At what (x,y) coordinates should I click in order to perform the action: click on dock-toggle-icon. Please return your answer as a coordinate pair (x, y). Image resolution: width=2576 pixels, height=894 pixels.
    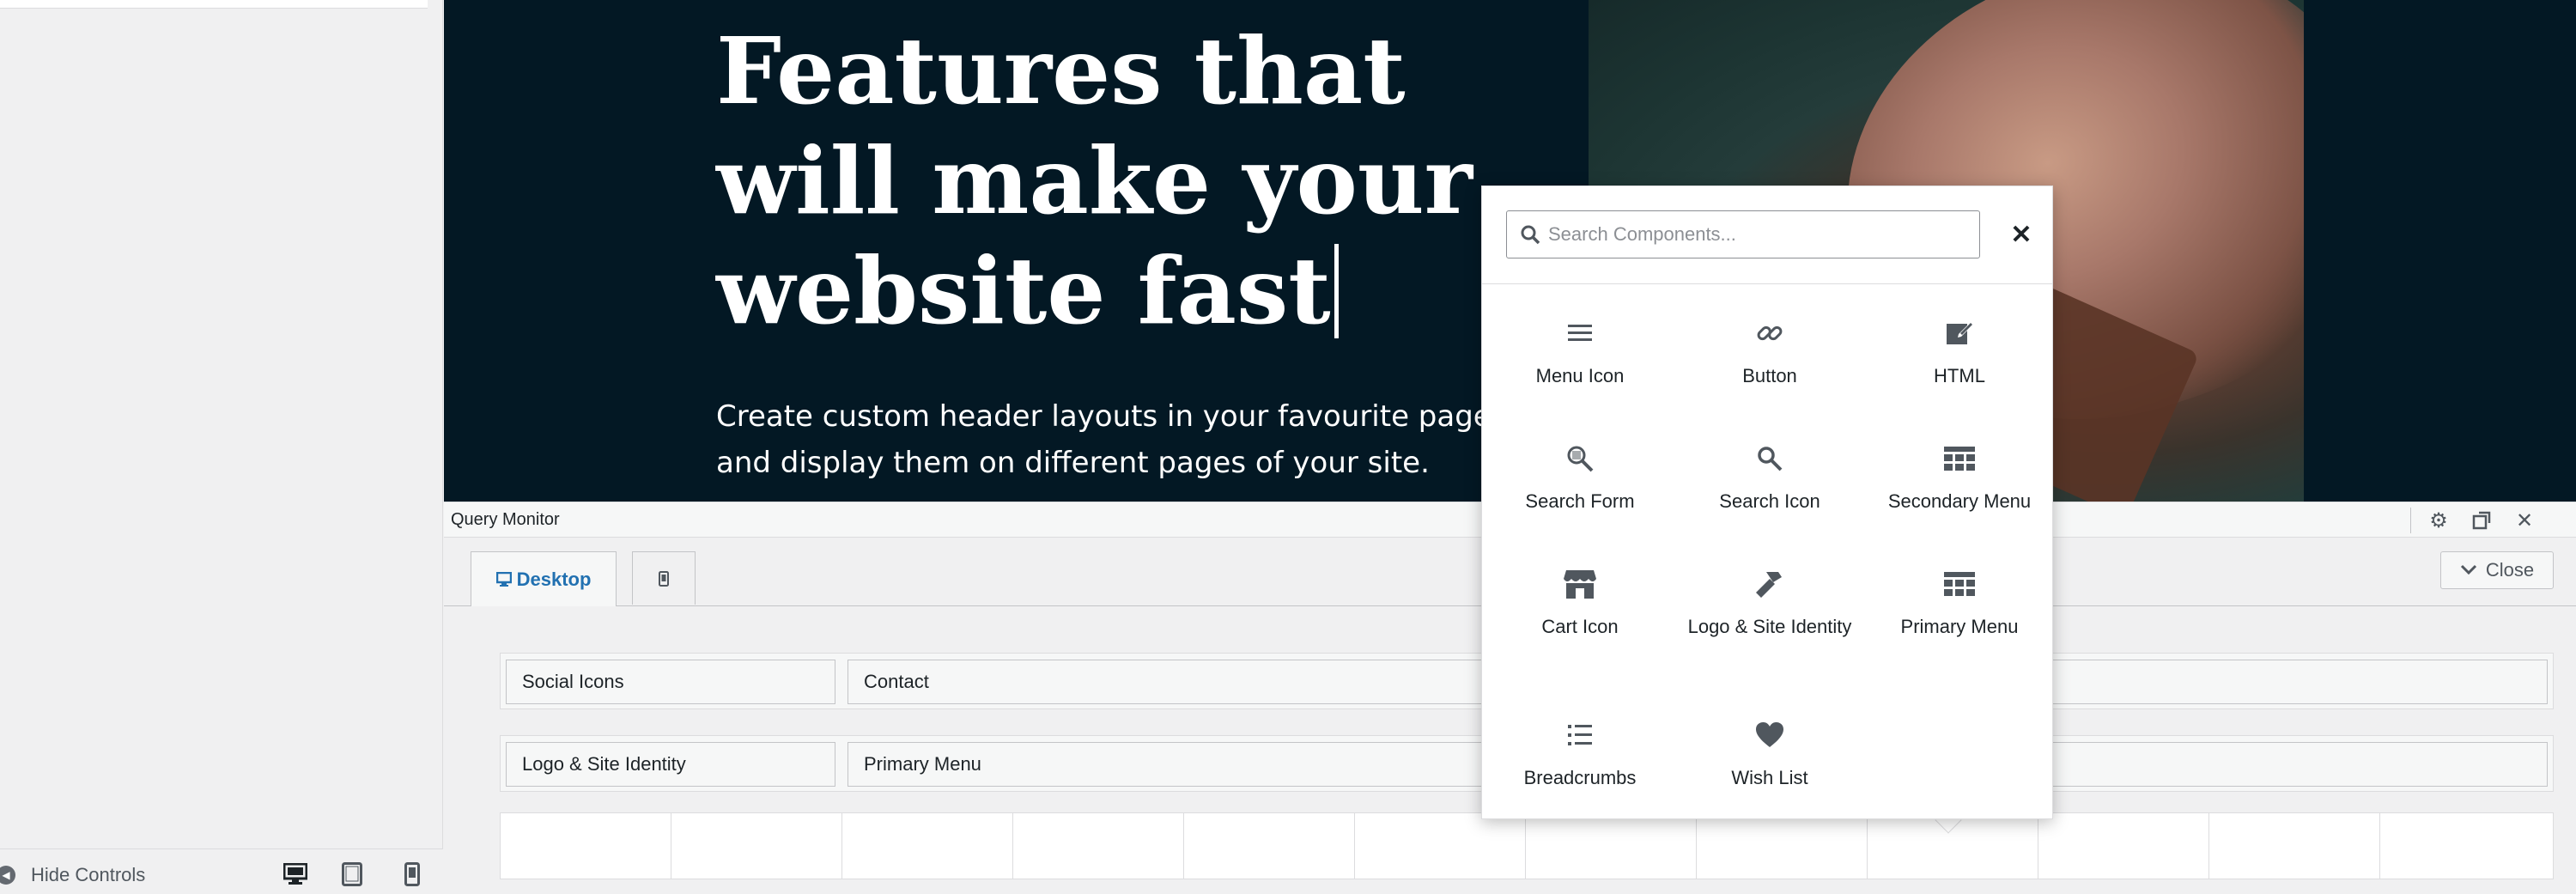
    Looking at the image, I should click on (2481, 520).